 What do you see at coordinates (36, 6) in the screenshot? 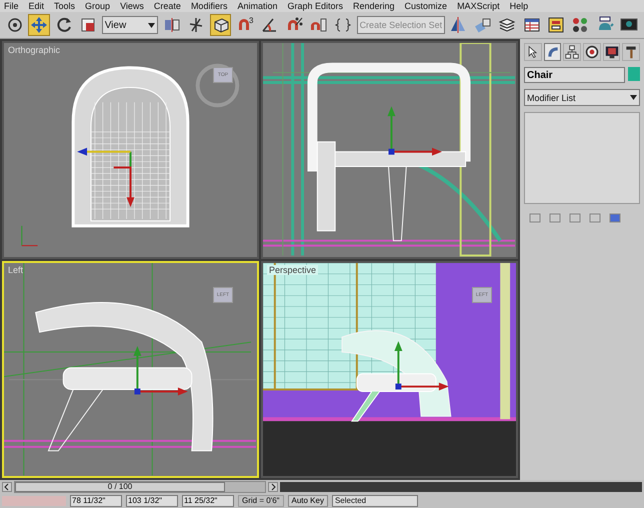
I see `menu-item: Edit` at bounding box center [36, 6].